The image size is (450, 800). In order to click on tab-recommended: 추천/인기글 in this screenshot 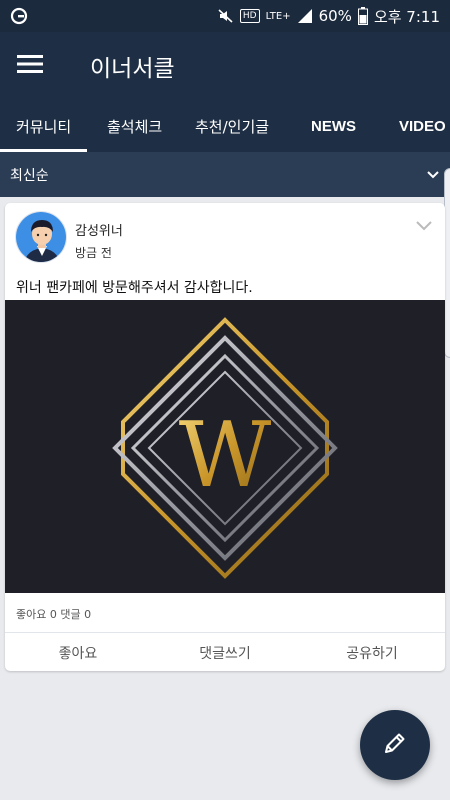, I will do `click(232, 126)`.